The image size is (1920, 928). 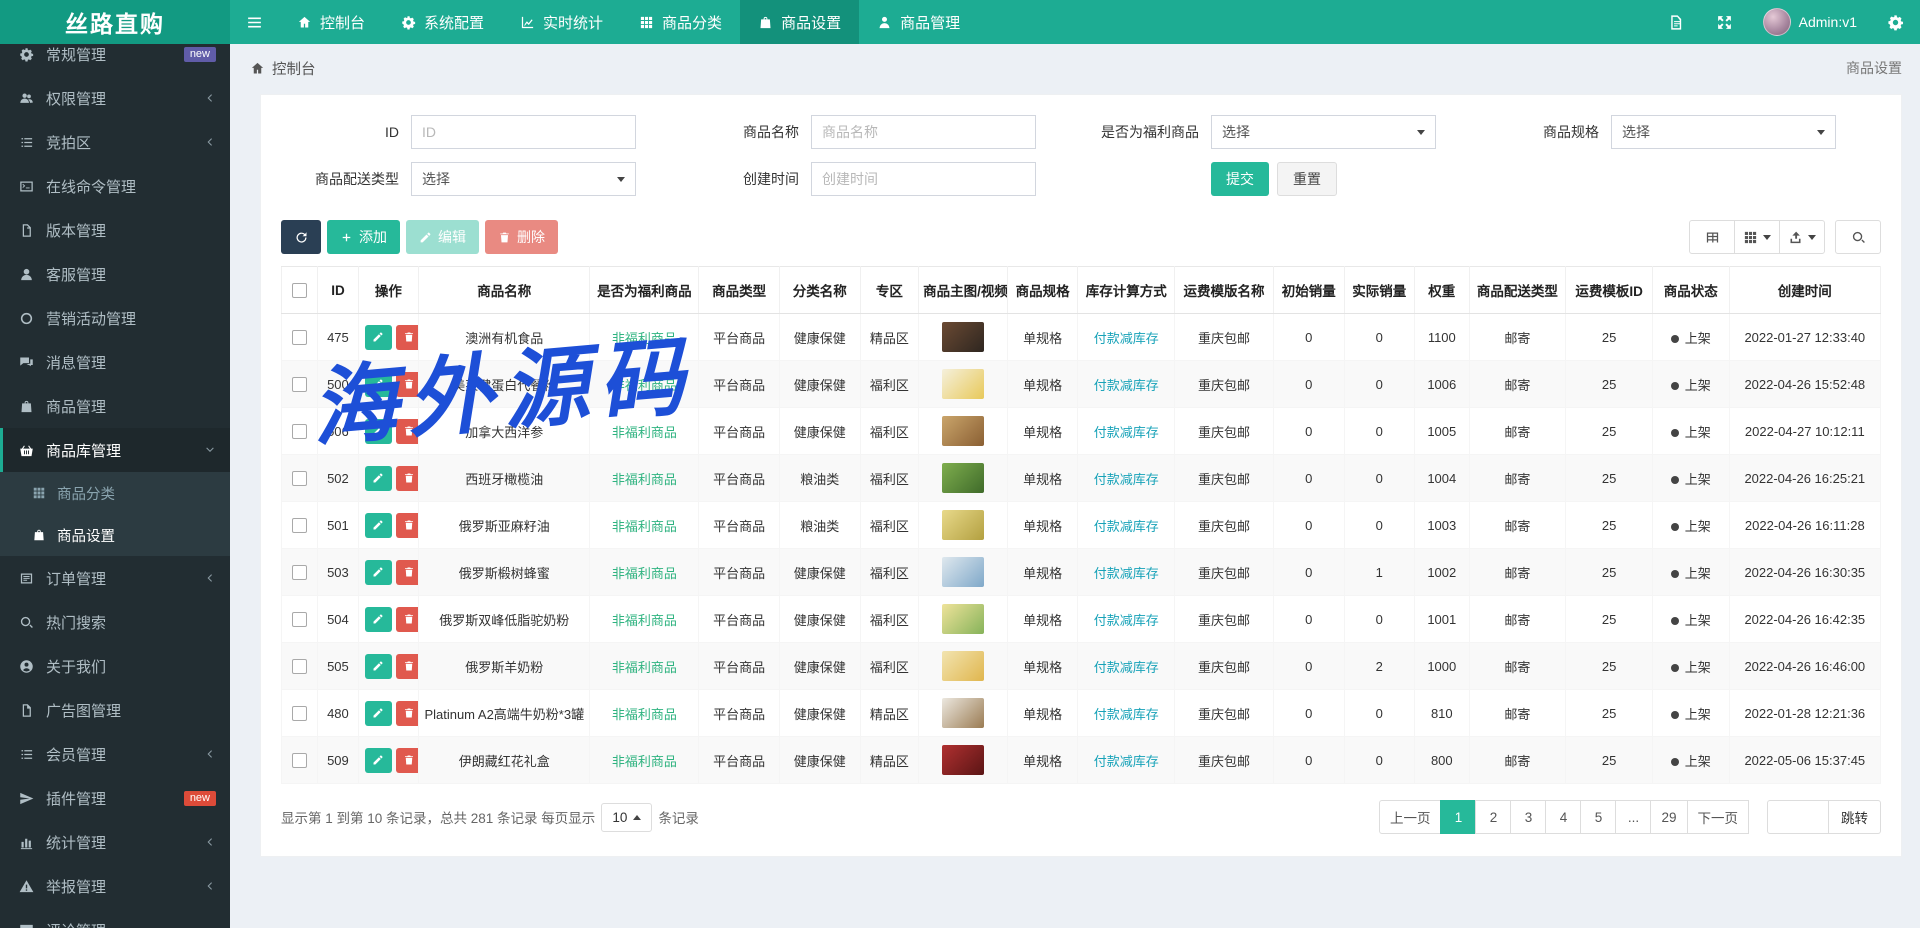 What do you see at coordinates (115, 842) in the screenshot?
I see `sidebar-item-statistics: 统计管理` at bounding box center [115, 842].